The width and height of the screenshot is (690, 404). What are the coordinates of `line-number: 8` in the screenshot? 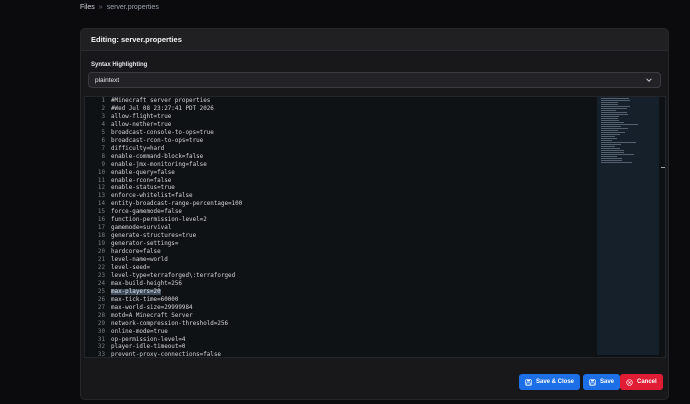 It's located at (103, 156).